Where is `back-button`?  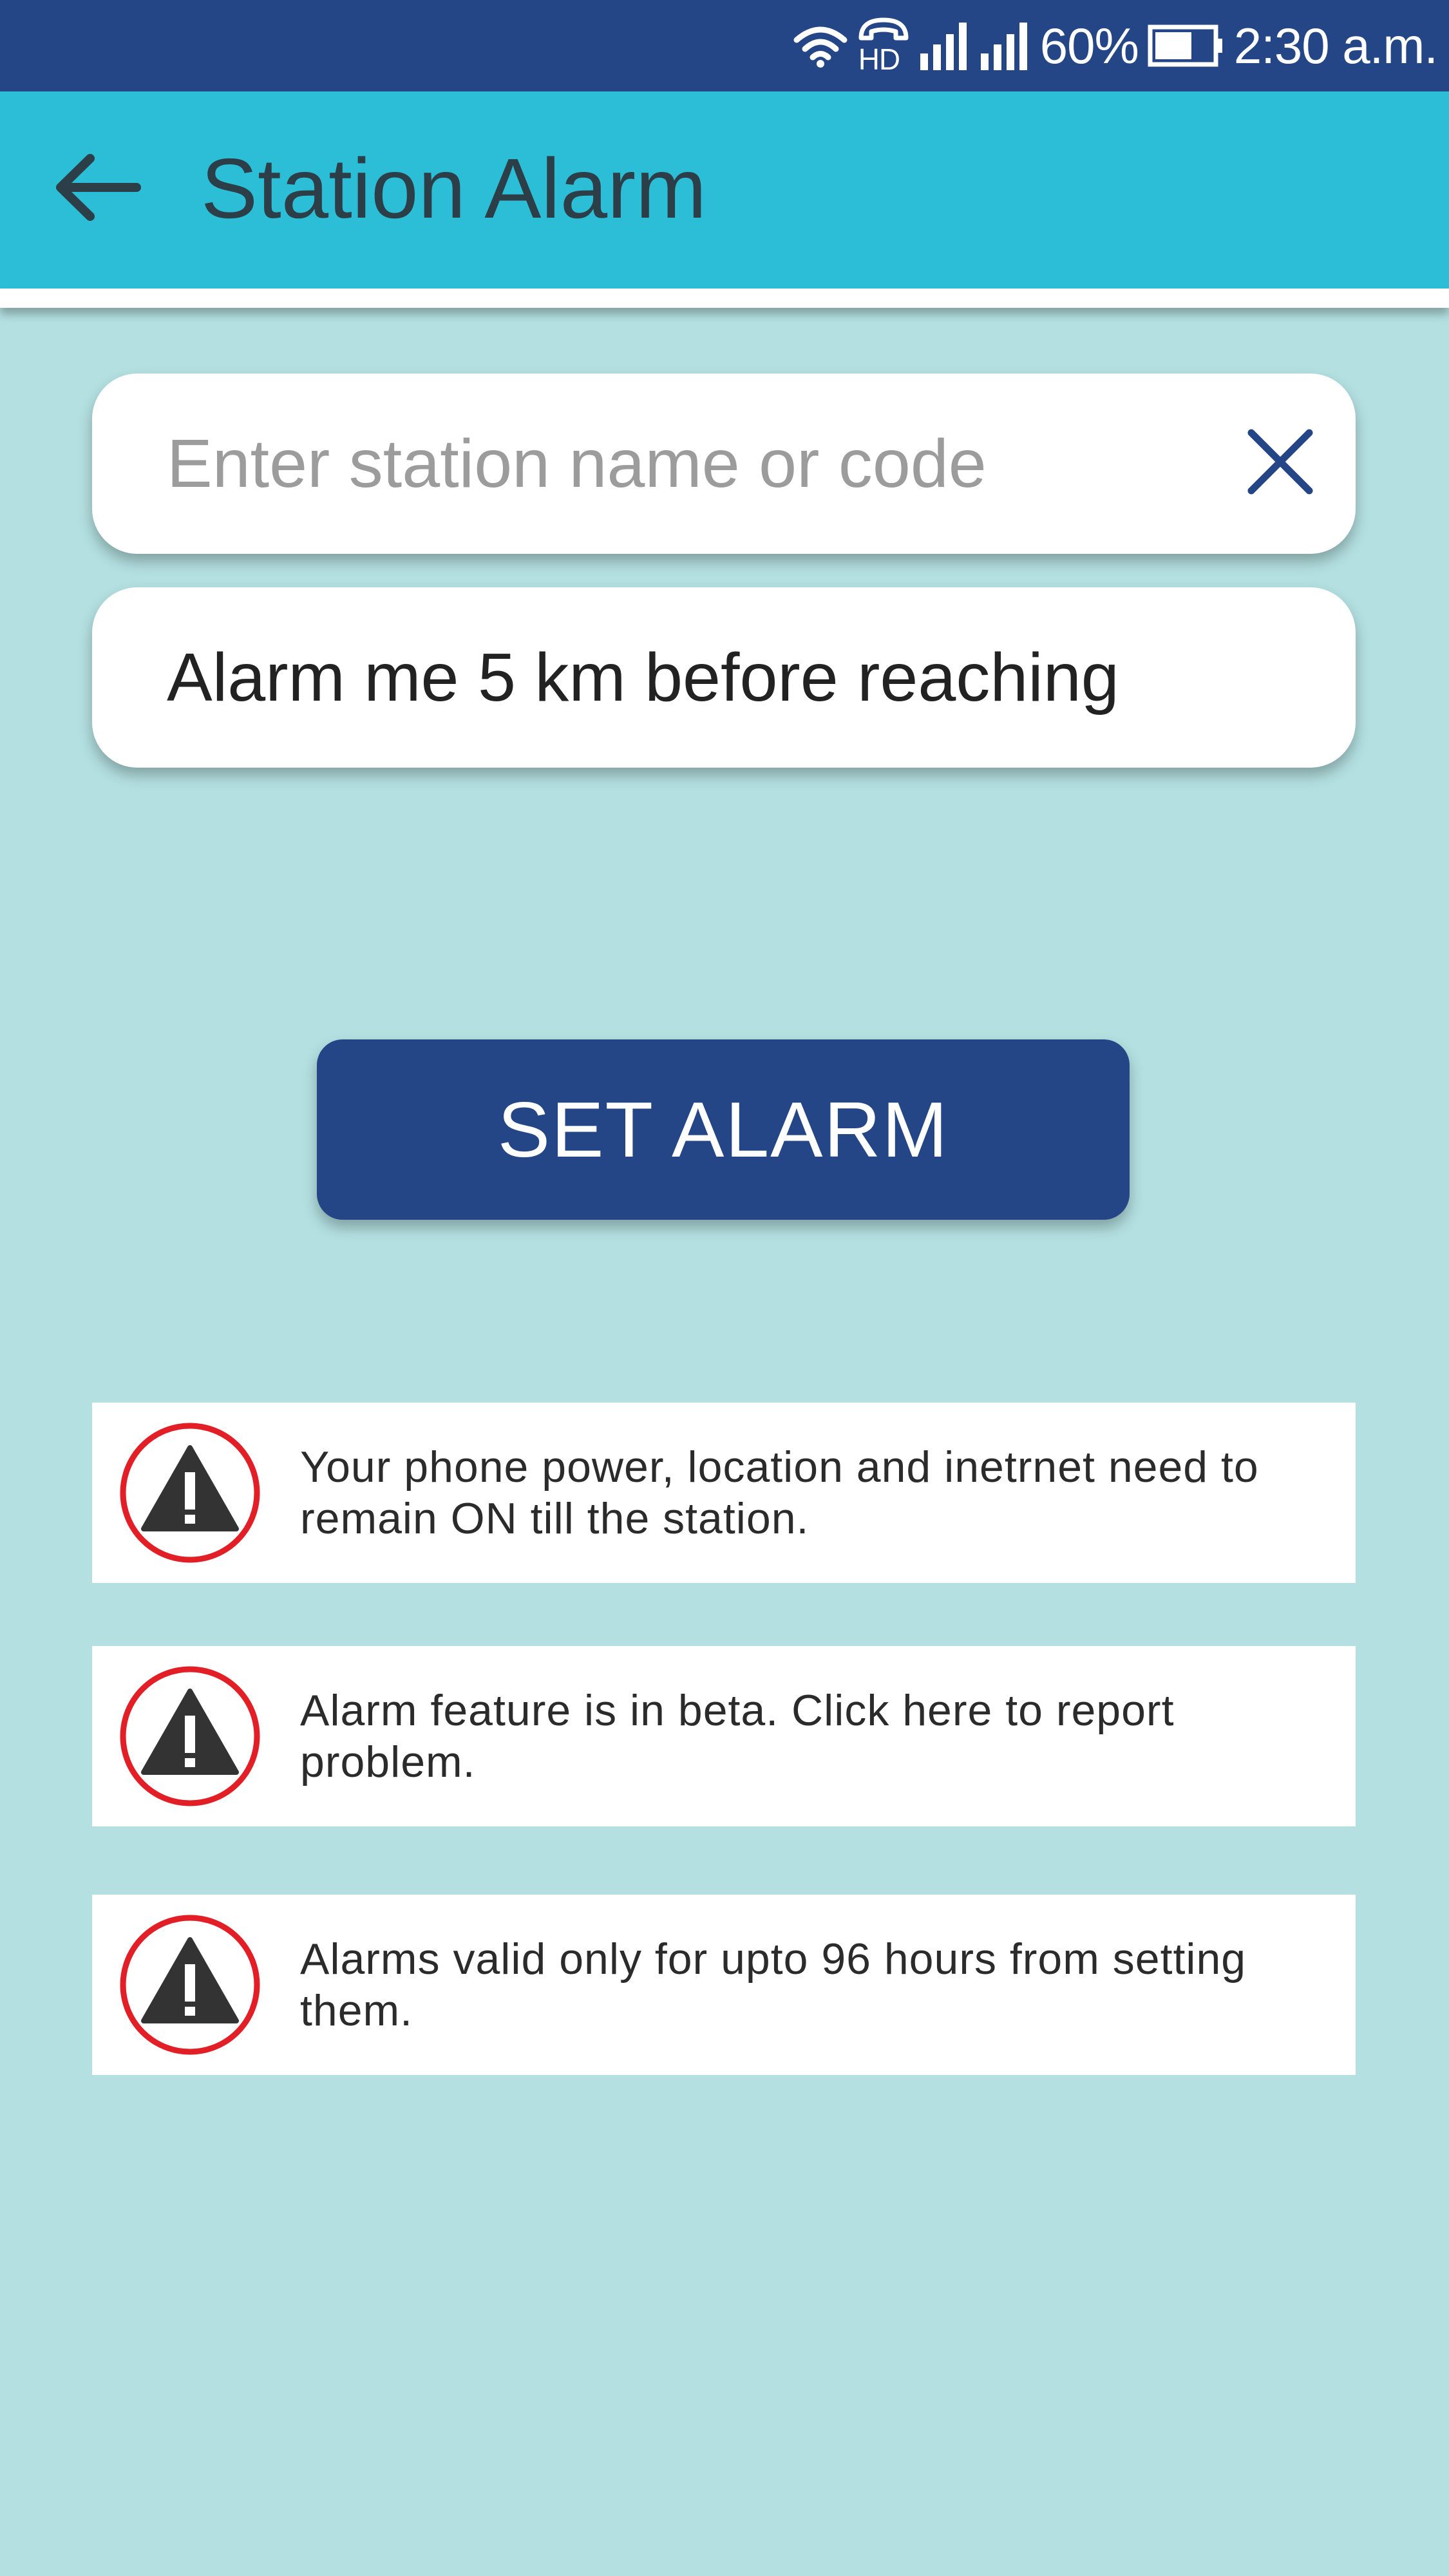
back-button is located at coordinates (98, 189).